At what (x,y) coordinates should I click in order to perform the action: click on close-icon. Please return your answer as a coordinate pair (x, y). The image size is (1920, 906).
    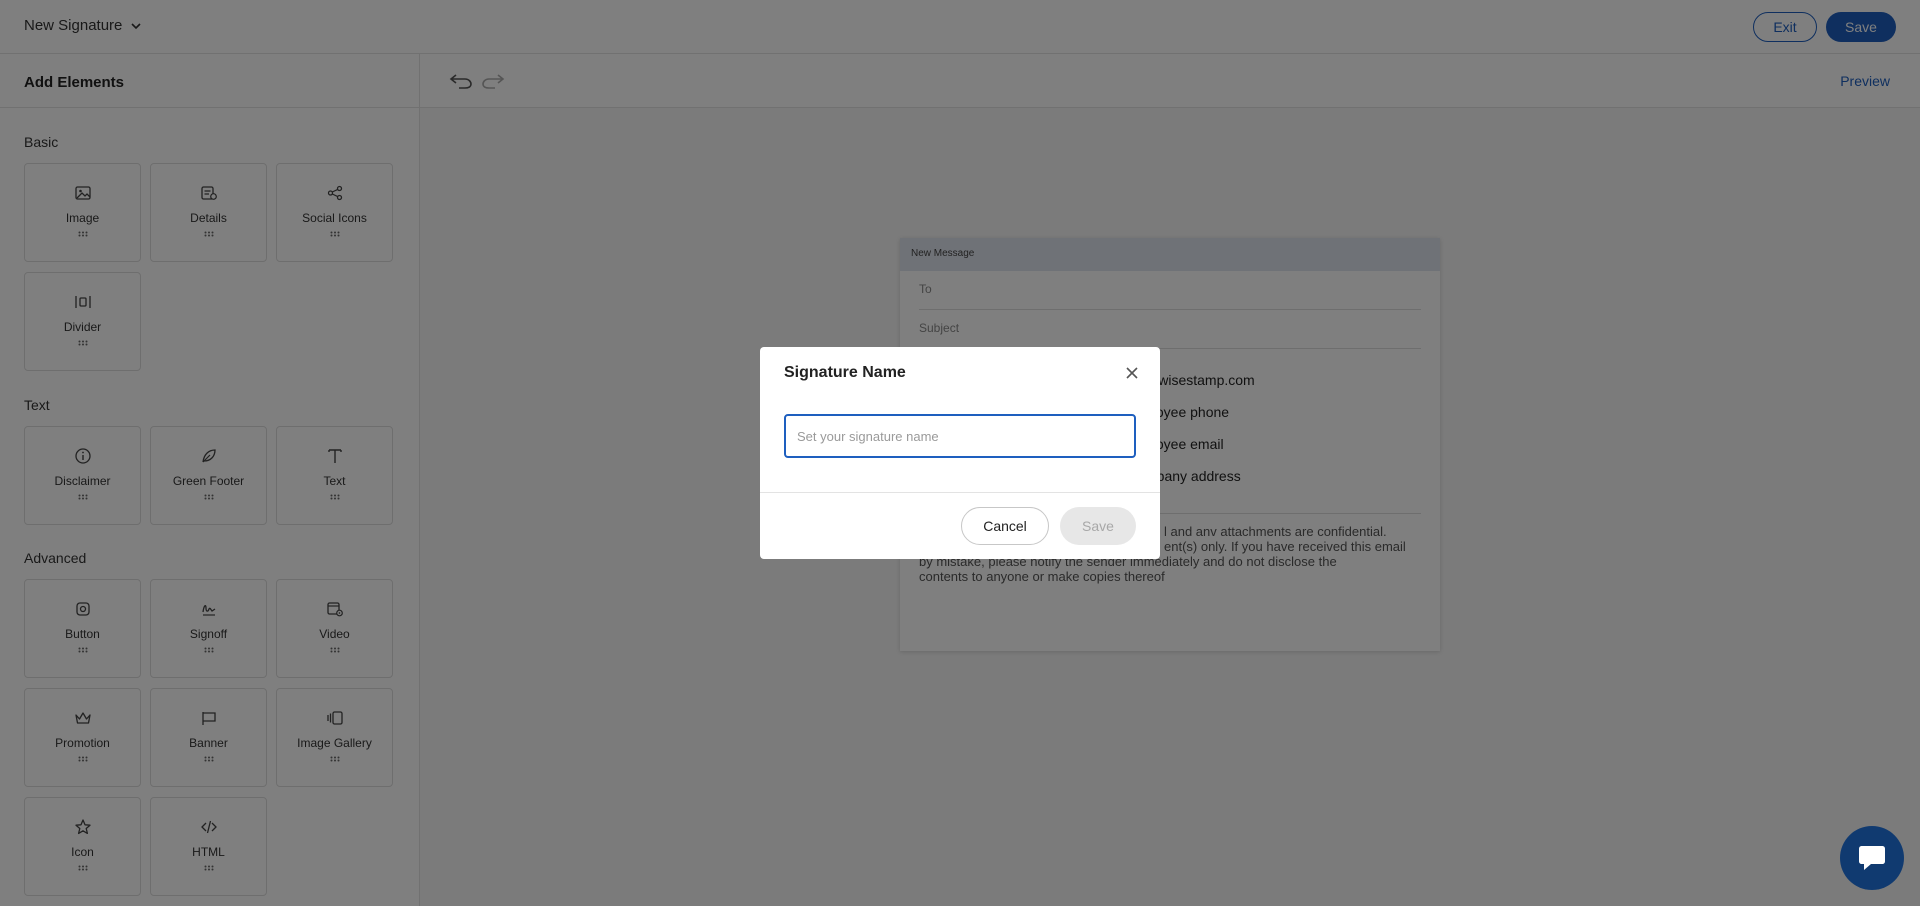
    Looking at the image, I should click on (1132, 373).